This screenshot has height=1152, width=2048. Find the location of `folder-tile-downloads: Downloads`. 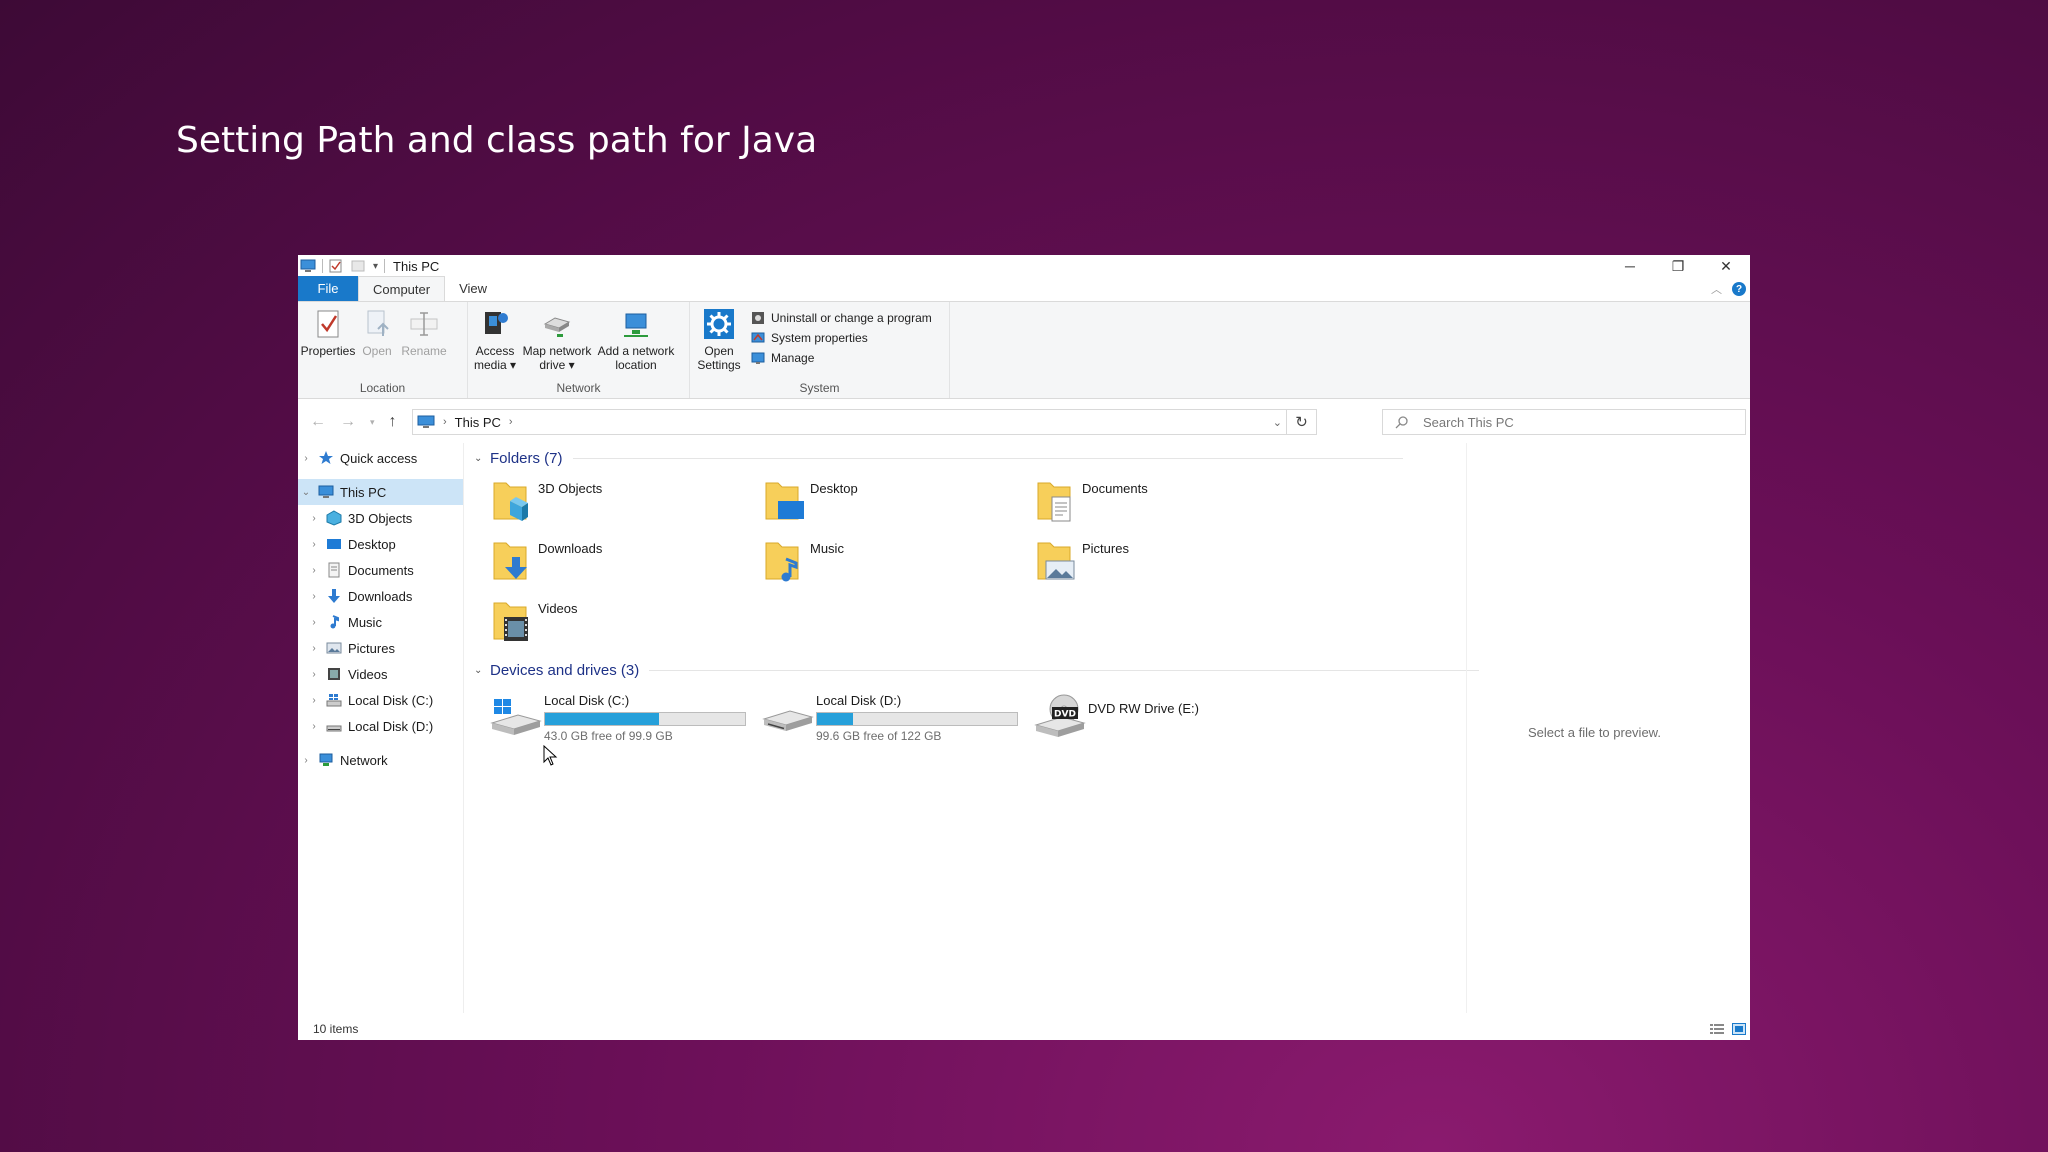

folder-tile-downloads: Downloads is located at coordinates (626, 561).